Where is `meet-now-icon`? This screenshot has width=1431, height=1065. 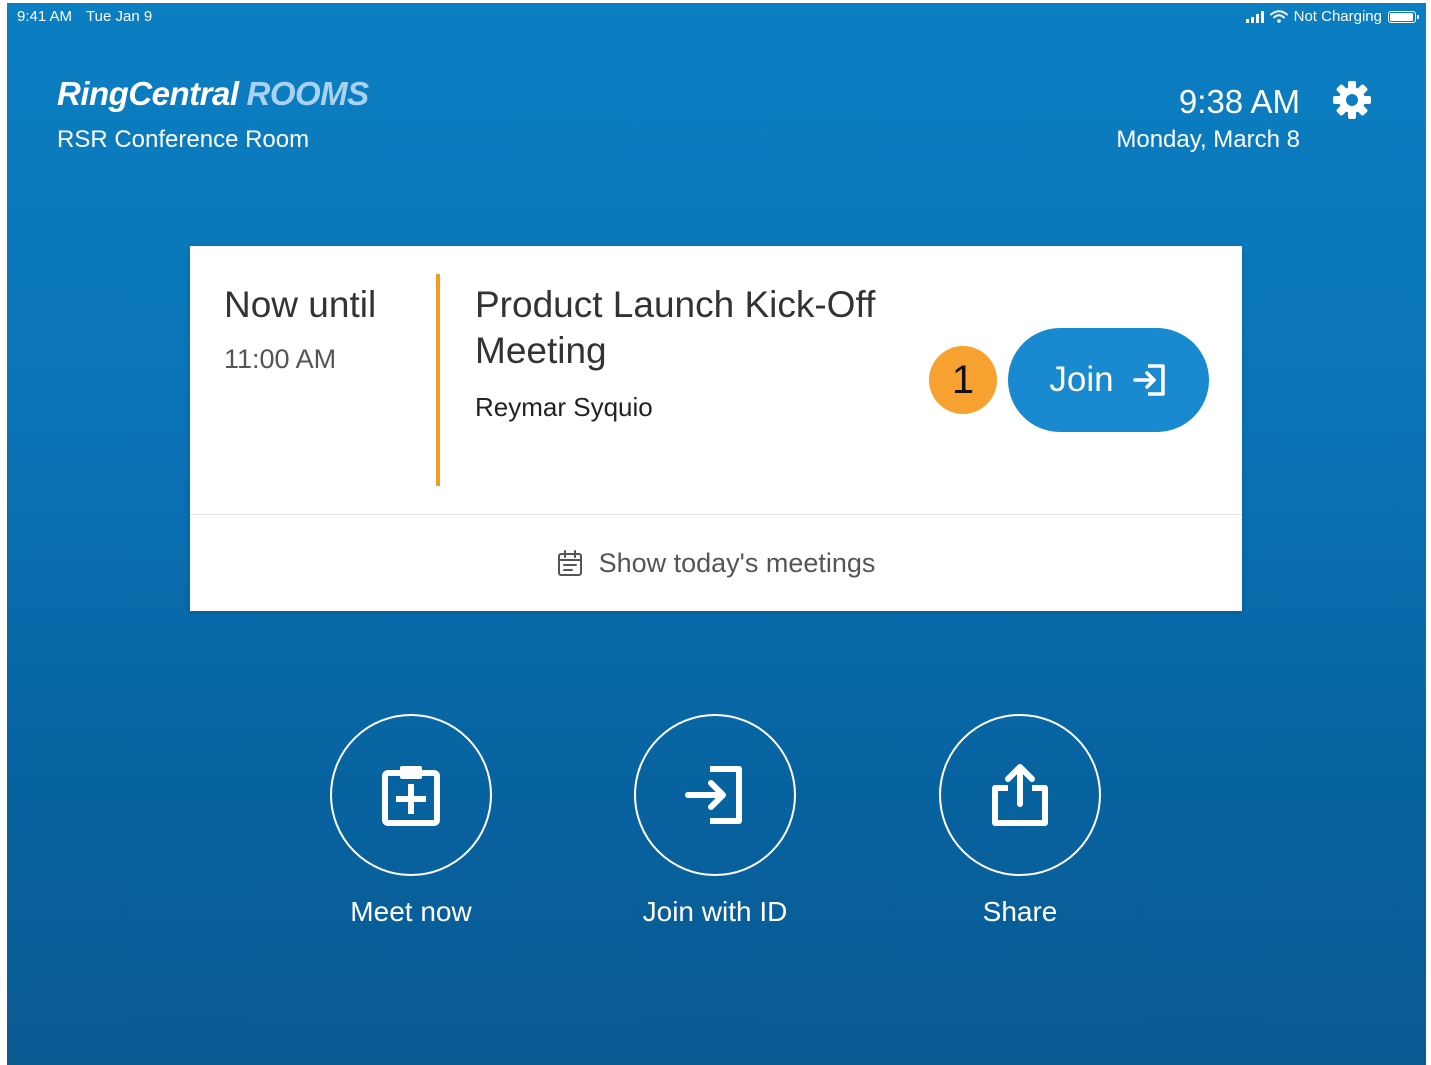
meet-now-icon is located at coordinates (411, 796).